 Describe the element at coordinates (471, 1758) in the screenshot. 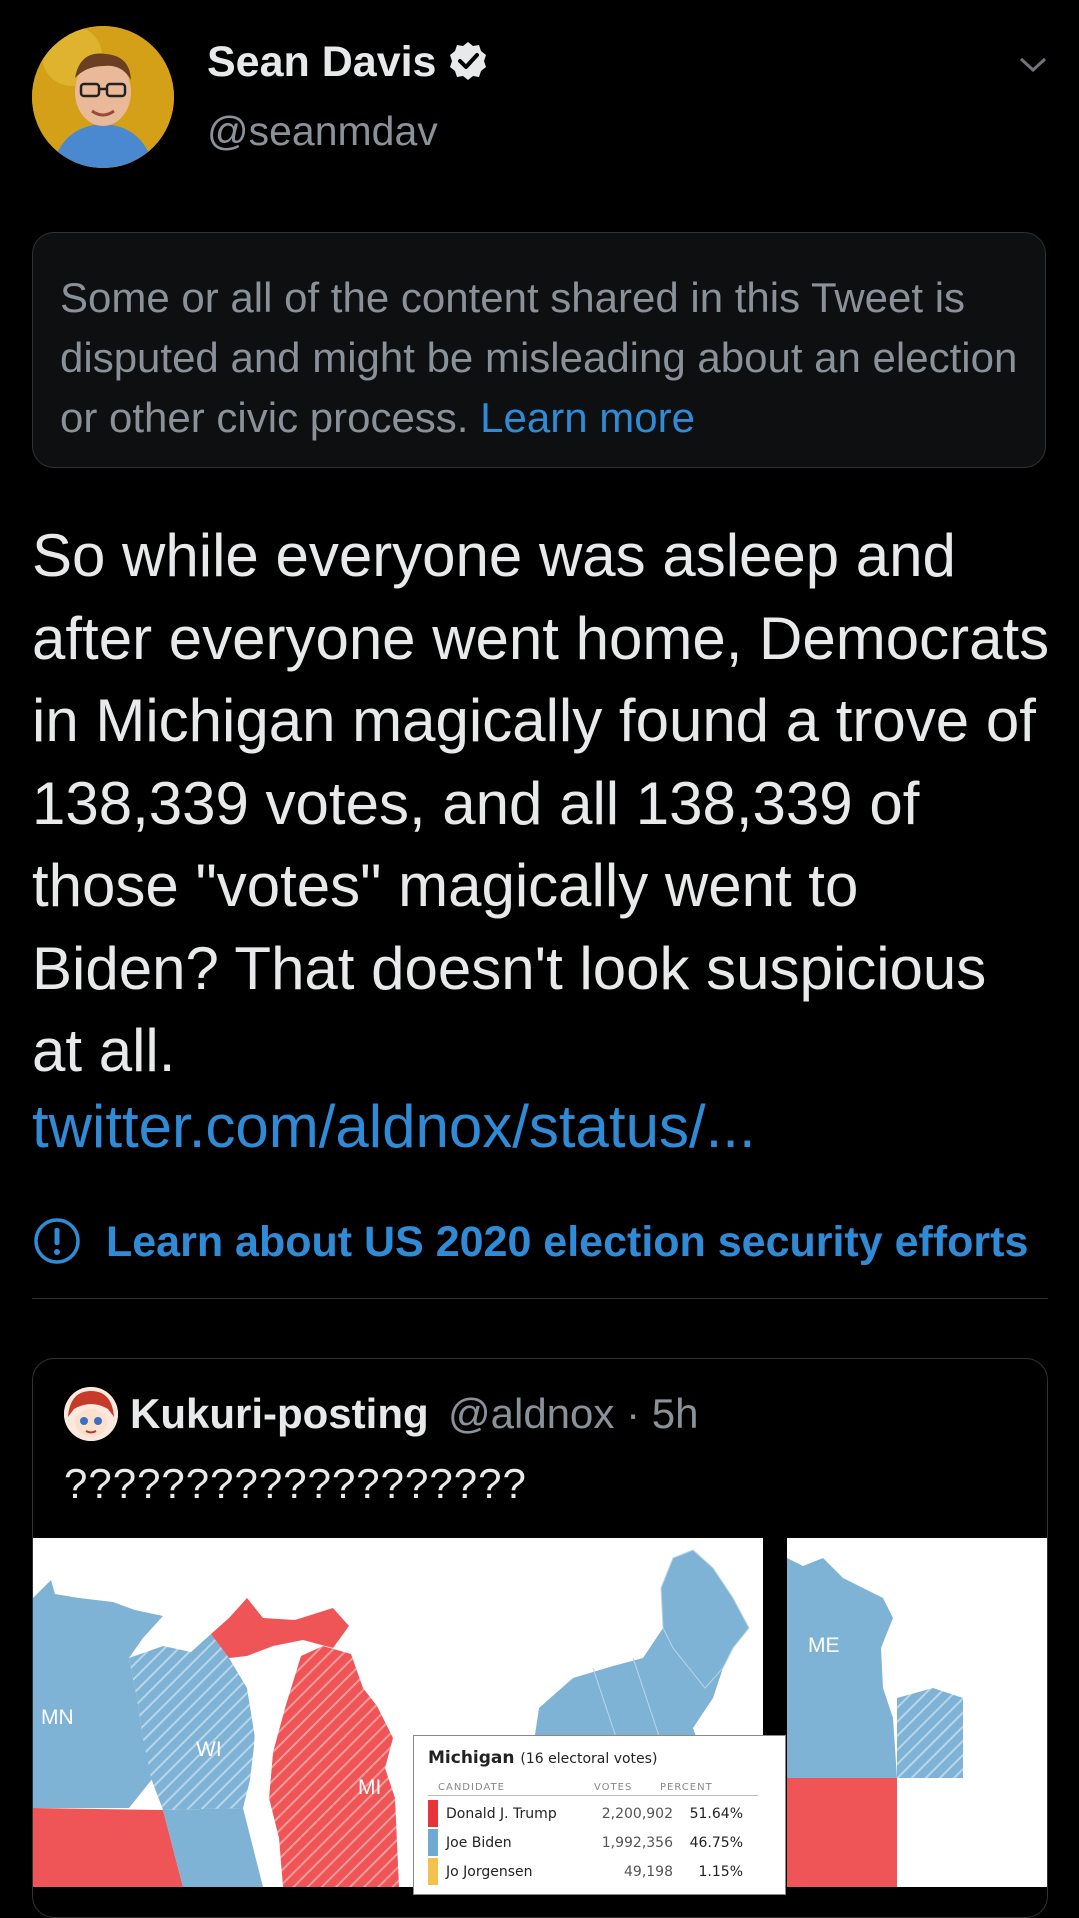

I see `table-state: Michigan` at that location.